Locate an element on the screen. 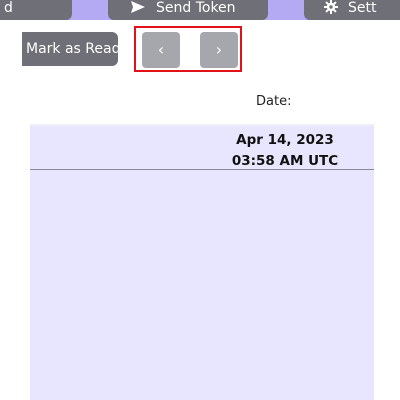  chevron-right-icon: › is located at coordinates (219, 49).